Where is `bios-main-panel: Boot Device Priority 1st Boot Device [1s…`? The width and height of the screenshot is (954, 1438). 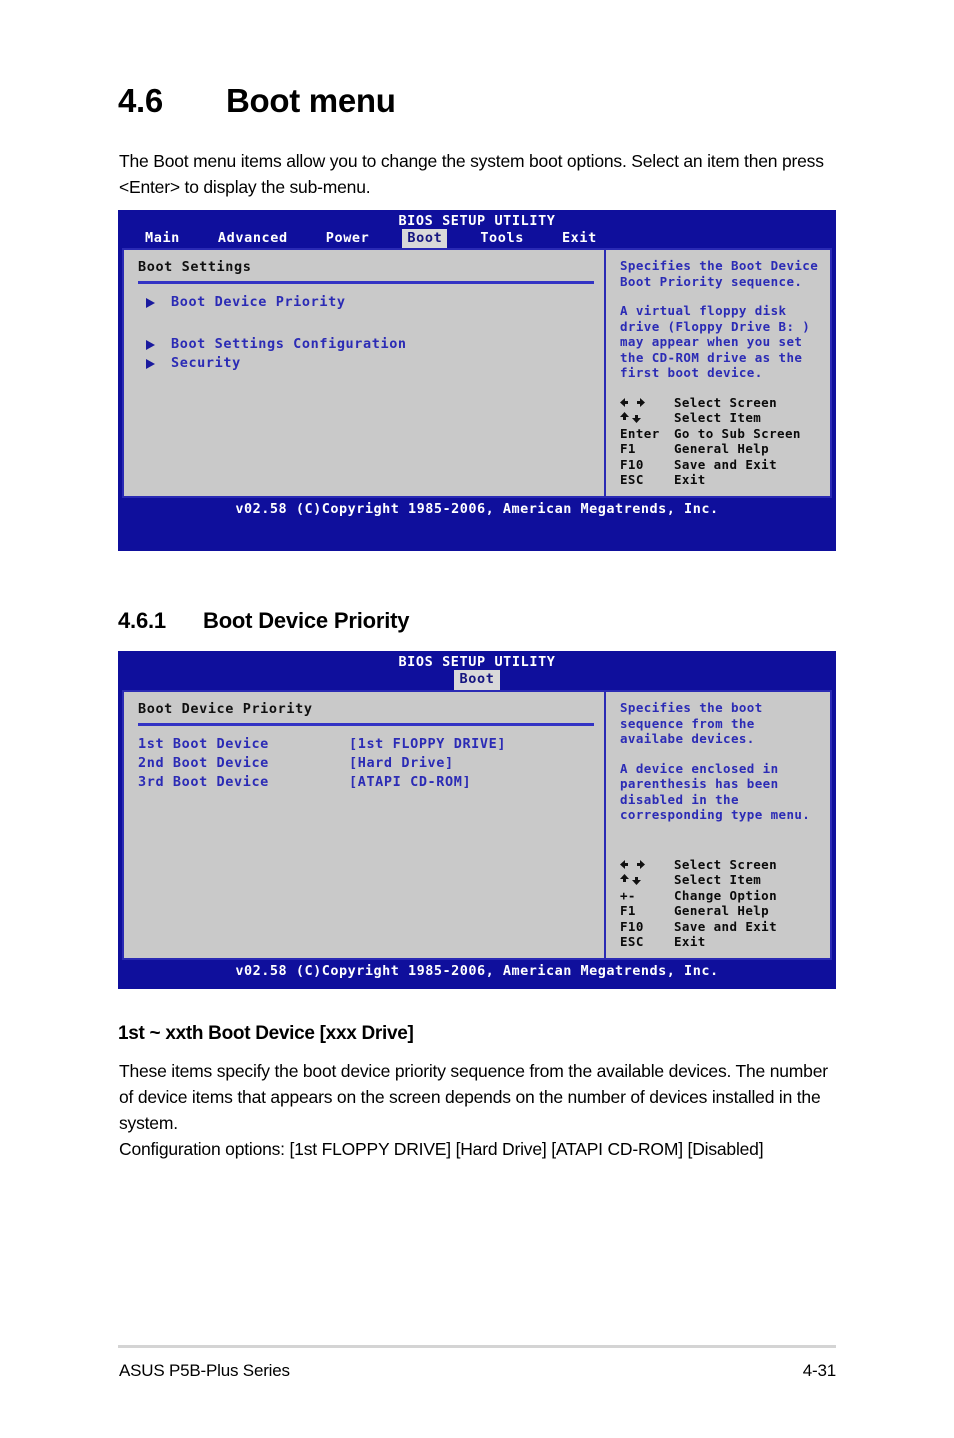 bios-main-panel: Boot Device Priority 1st Boot Device [1s… is located at coordinates (365, 825).